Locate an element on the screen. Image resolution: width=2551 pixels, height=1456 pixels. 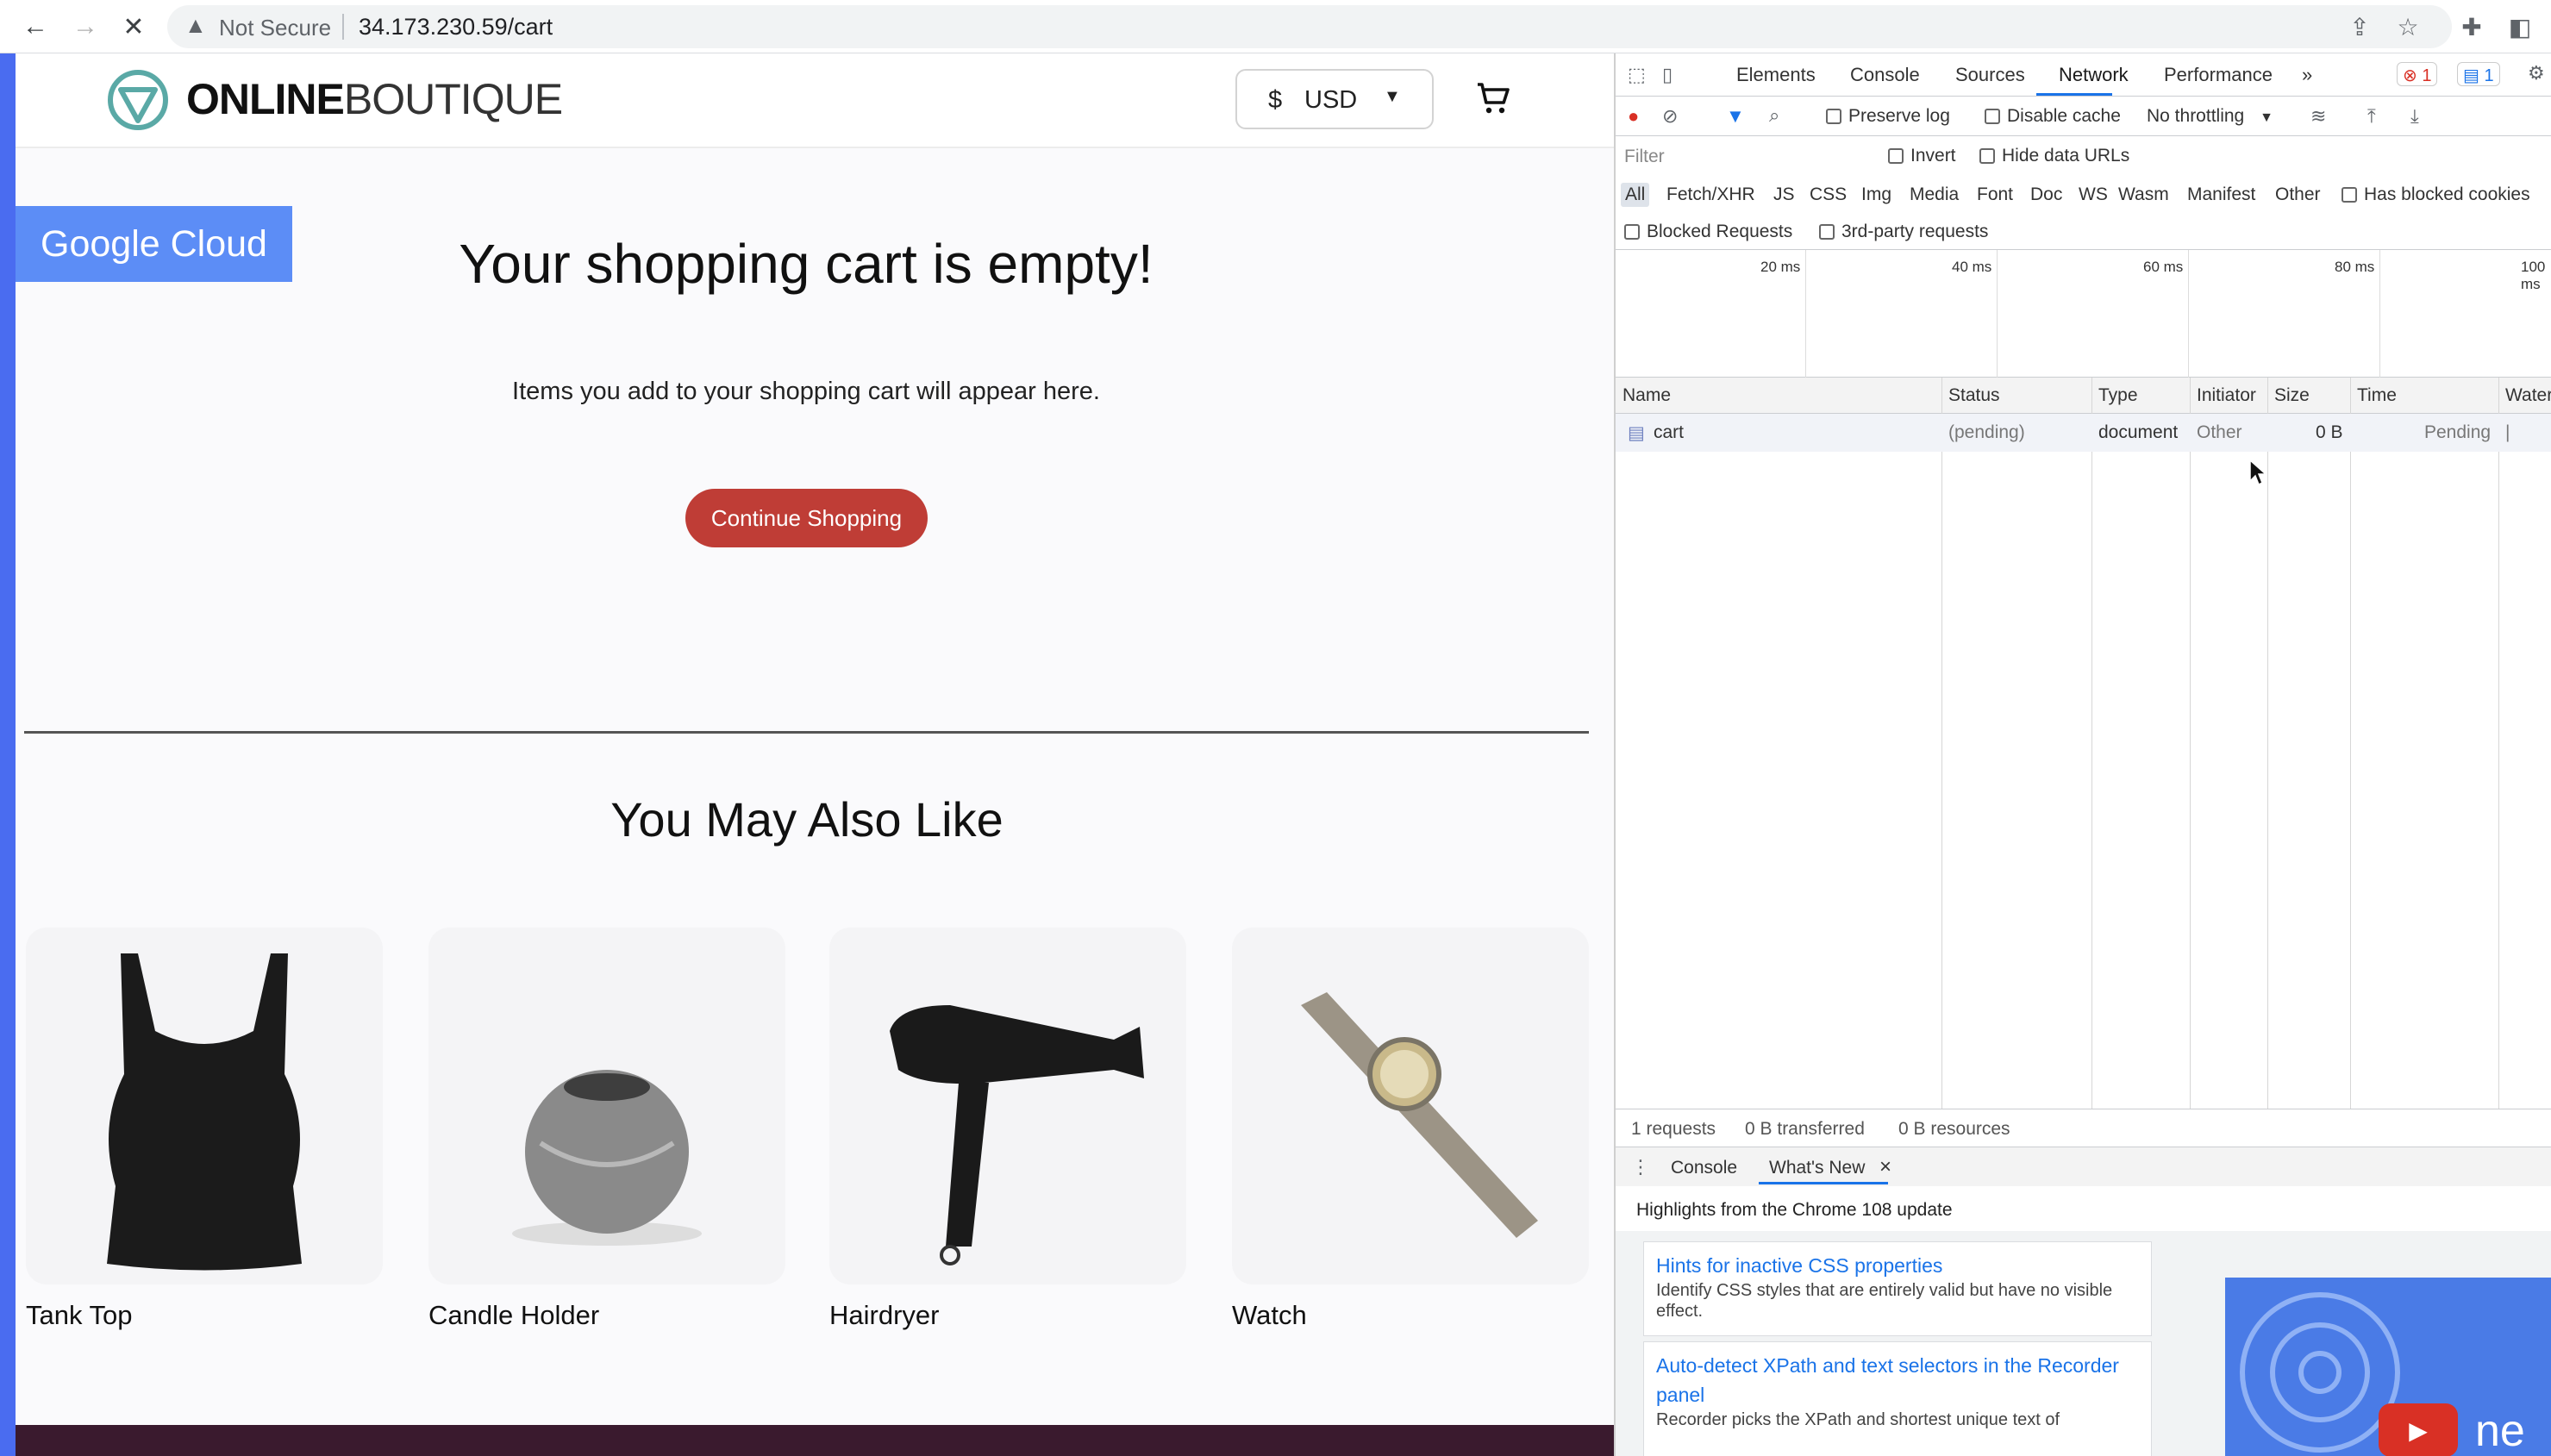
extensions-icon: ✚ is located at coordinates (2471, 27).